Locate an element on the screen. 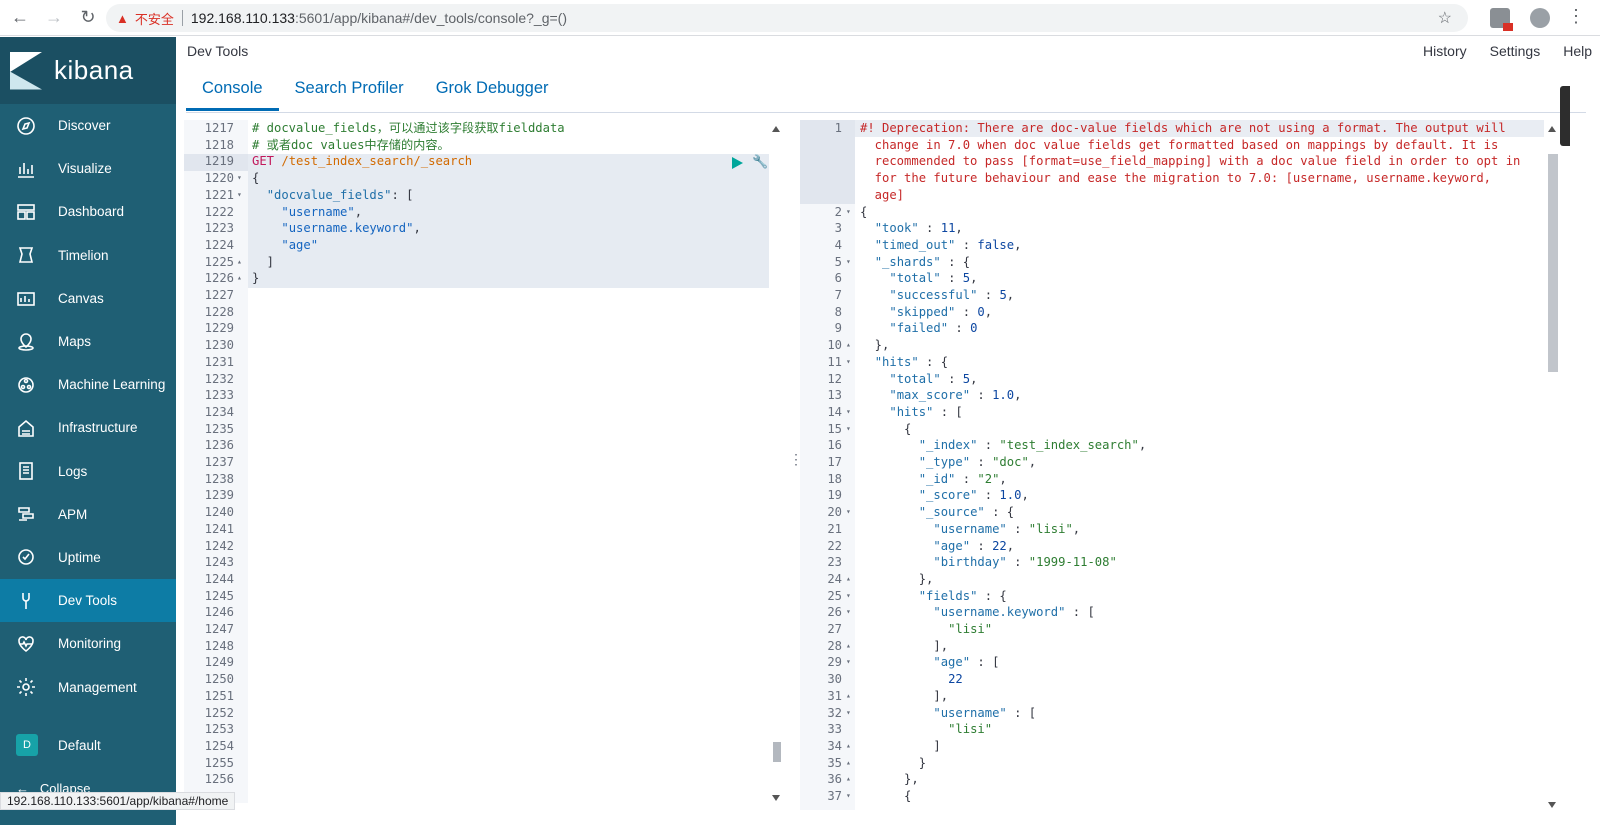  sidebar-item-machine-learning: Machine Learning is located at coordinates (88, 384).